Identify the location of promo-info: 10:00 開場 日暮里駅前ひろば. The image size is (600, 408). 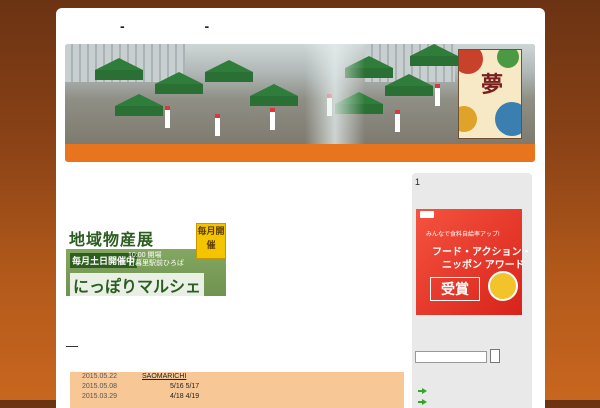
(156, 260).